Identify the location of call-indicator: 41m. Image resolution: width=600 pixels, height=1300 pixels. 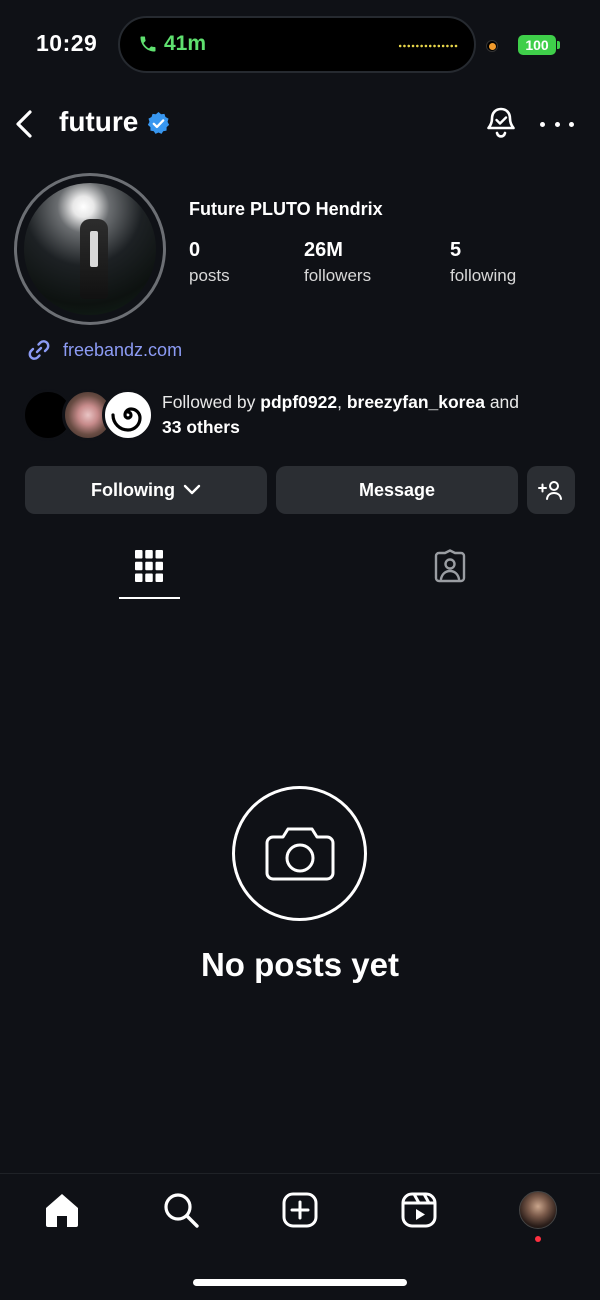
(172, 44).